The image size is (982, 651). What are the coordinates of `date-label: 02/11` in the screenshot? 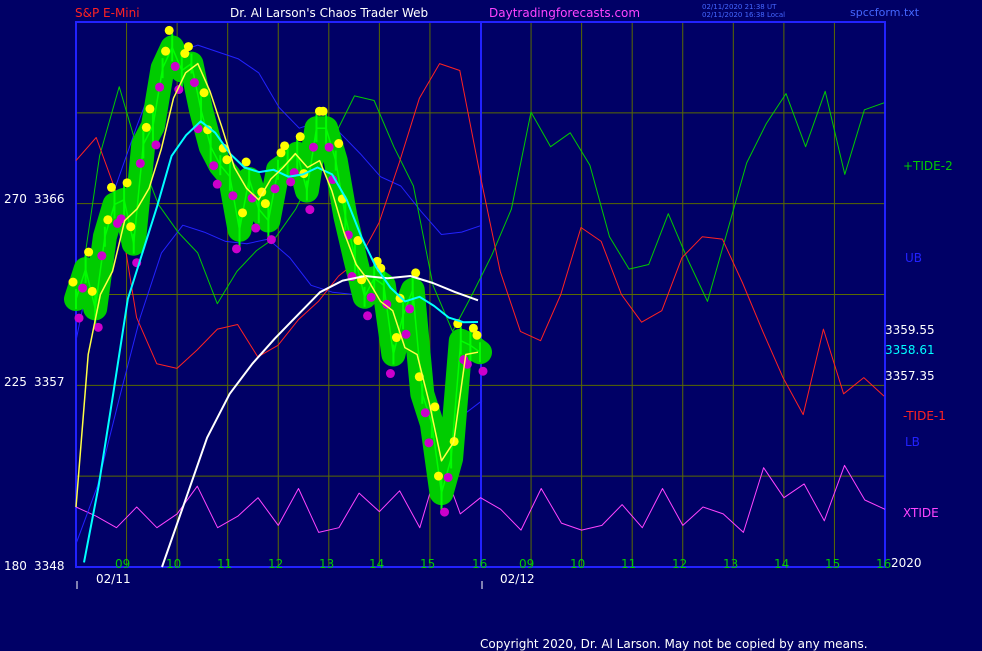 It's located at (113, 579).